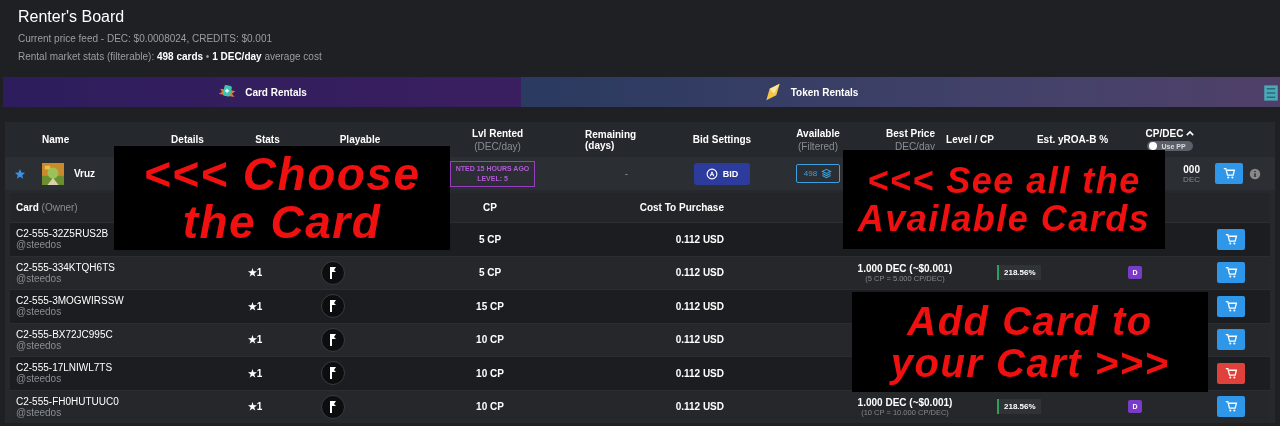  Describe the element at coordinates (262, 92) in the screenshot. I see `rentals-tab: Card Rentals` at that location.